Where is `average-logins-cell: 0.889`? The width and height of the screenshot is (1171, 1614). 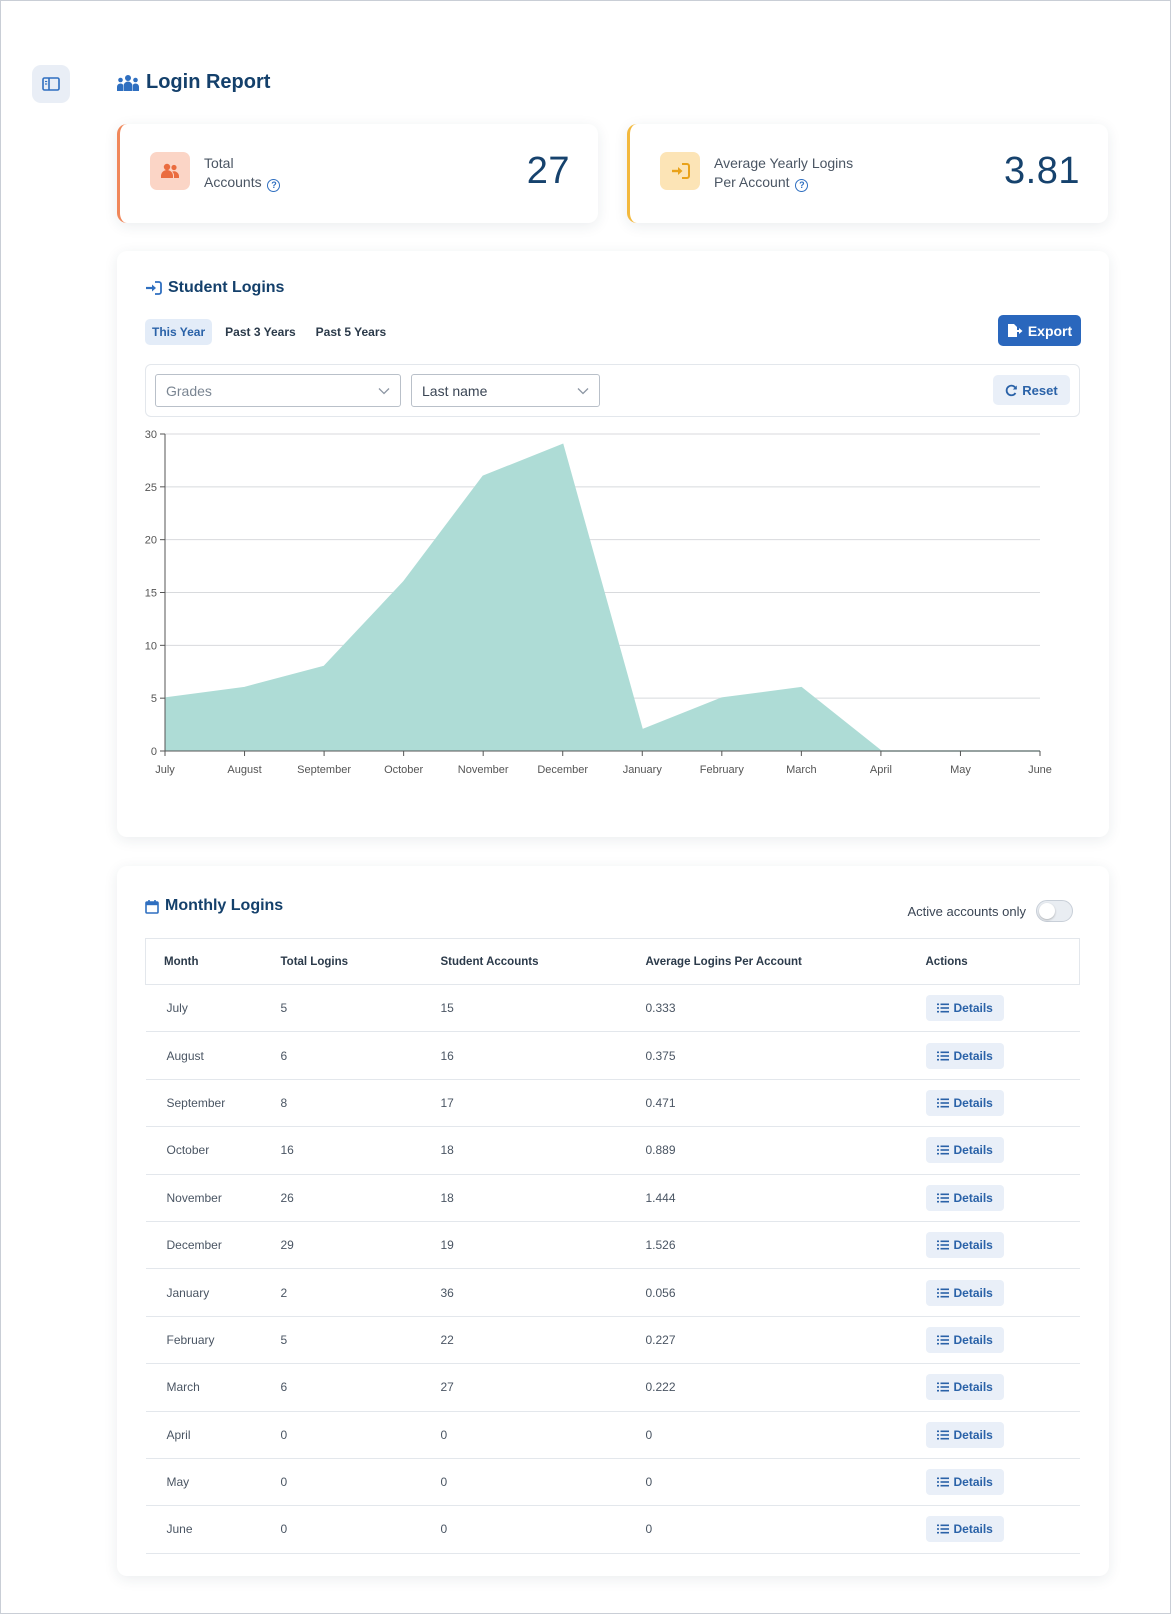 average-logins-cell: 0.889 is located at coordinates (660, 1150).